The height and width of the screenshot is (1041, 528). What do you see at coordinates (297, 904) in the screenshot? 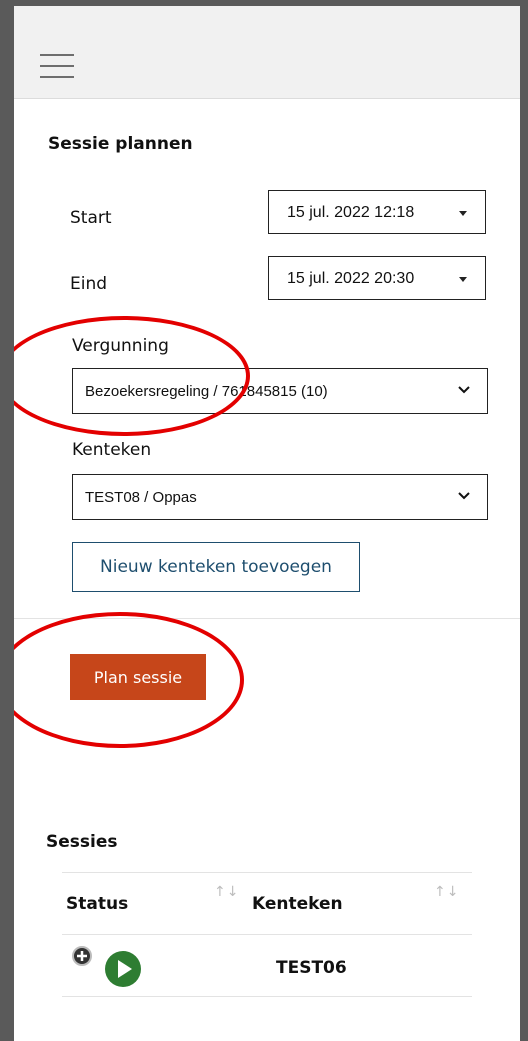
I see `column-header-kenteken: Kenteken` at bounding box center [297, 904].